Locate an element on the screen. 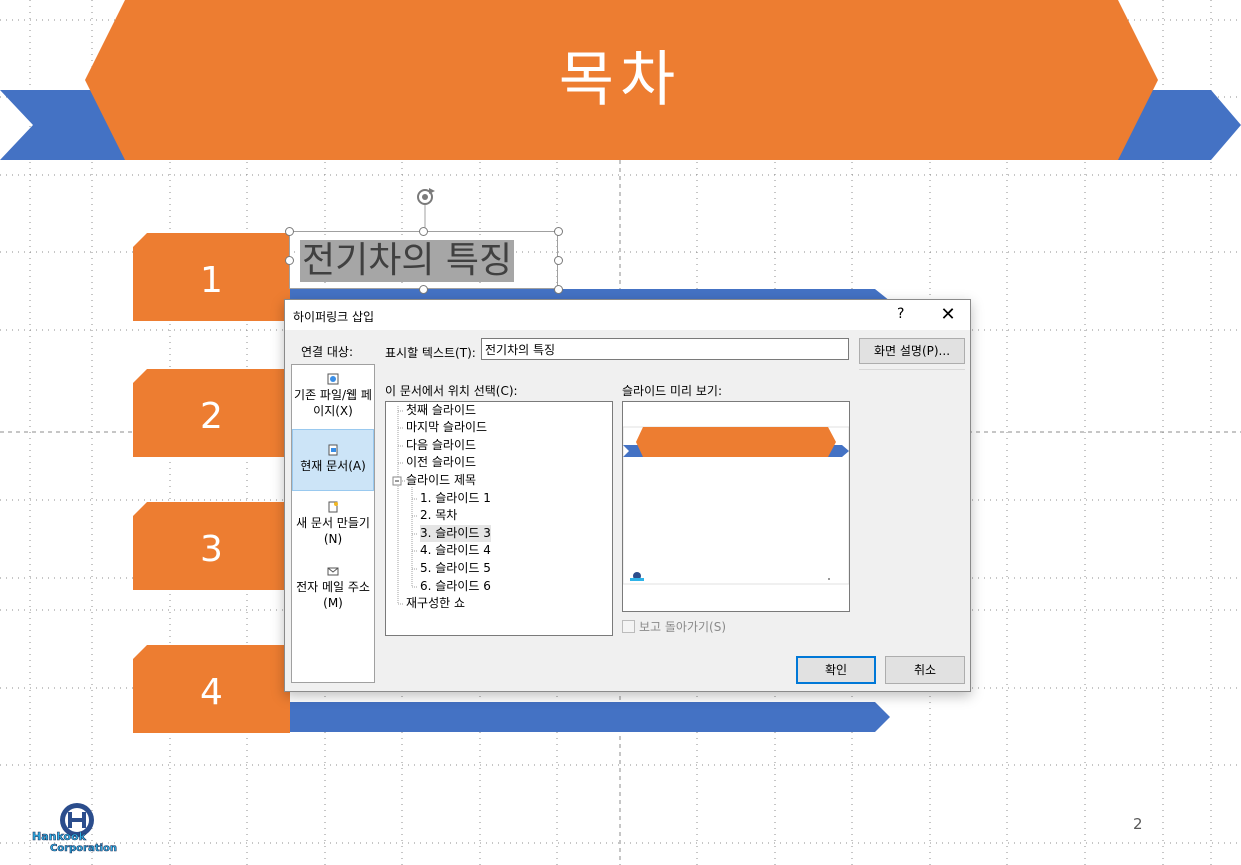 The image size is (1241, 865). item-number-2: 2 is located at coordinates (211, 413).